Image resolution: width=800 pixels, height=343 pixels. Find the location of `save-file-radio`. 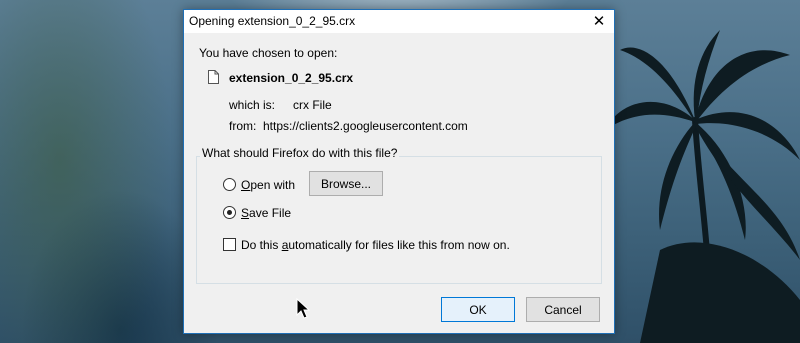

save-file-radio is located at coordinates (229, 212).